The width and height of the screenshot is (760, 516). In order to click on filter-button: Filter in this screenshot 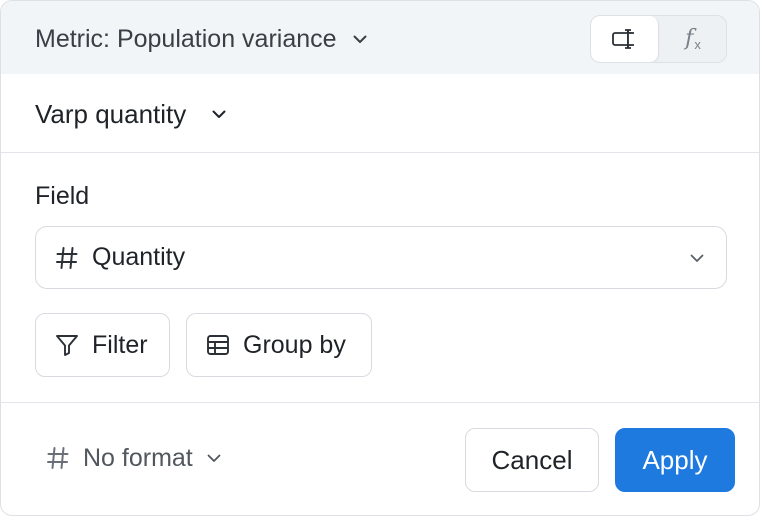, I will do `click(102, 345)`.